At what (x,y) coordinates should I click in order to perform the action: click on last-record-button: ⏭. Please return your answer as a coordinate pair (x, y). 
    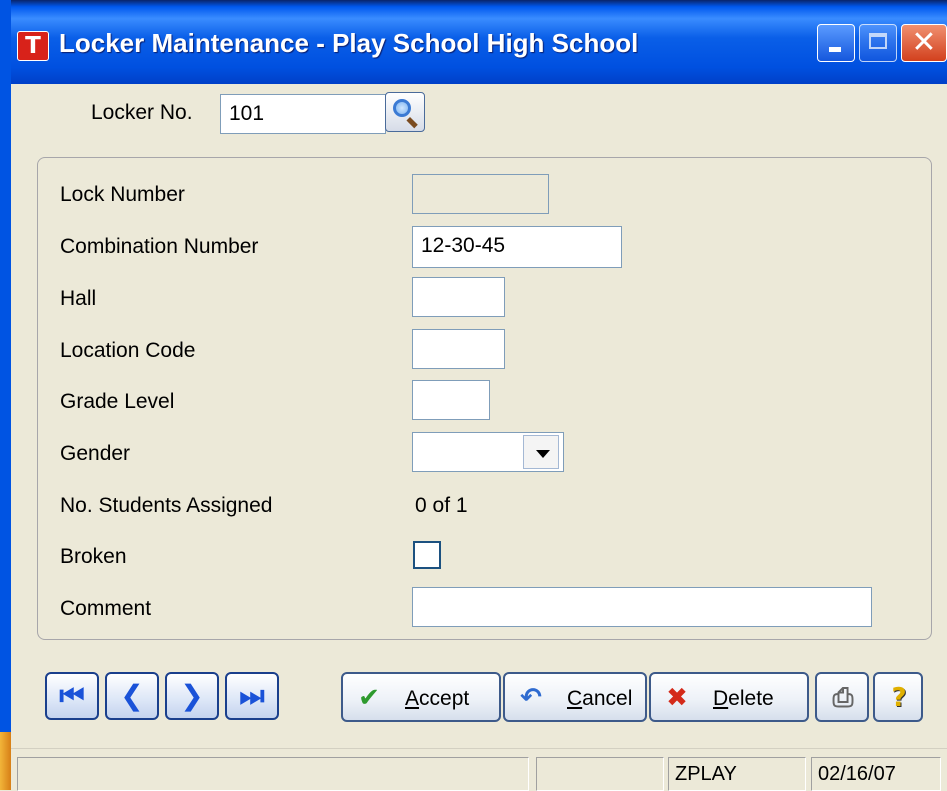
    Looking at the image, I should click on (252, 696).